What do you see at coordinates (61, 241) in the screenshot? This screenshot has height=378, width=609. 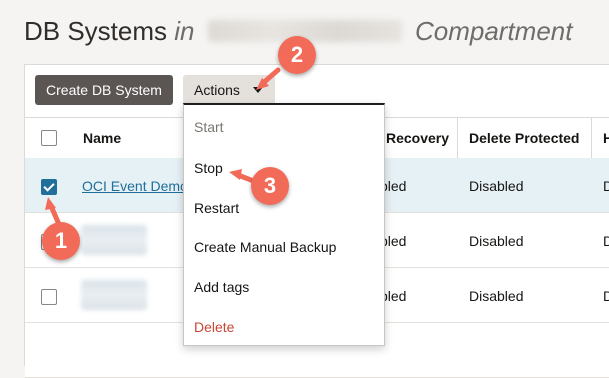 I see `callout-badge-1: 1` at bounding box center [61, 241].